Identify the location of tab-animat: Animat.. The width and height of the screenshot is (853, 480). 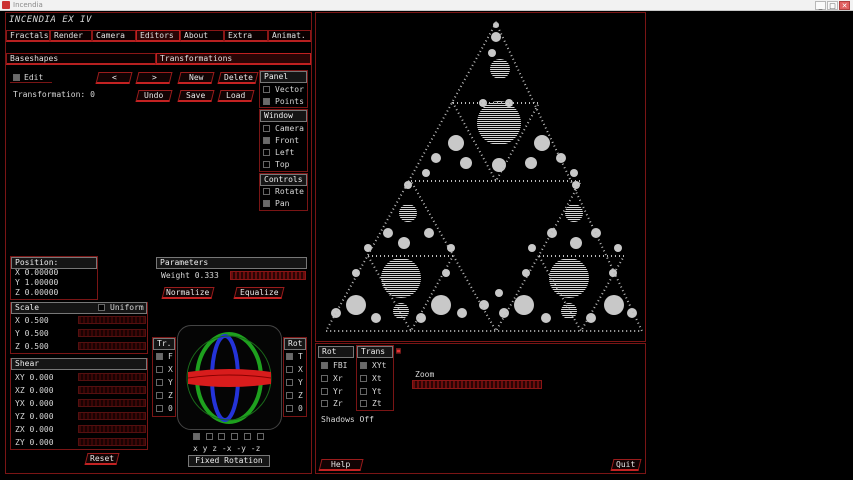
(289, 36).